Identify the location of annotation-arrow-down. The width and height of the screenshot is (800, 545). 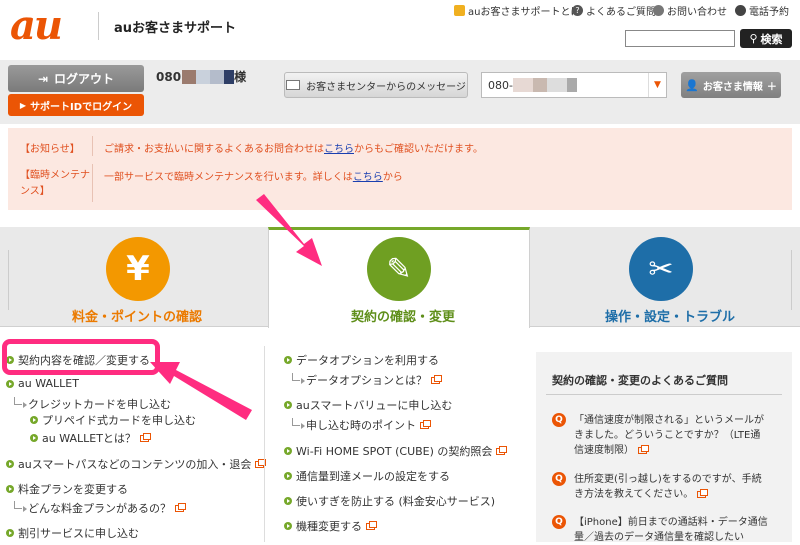
(289, 230).